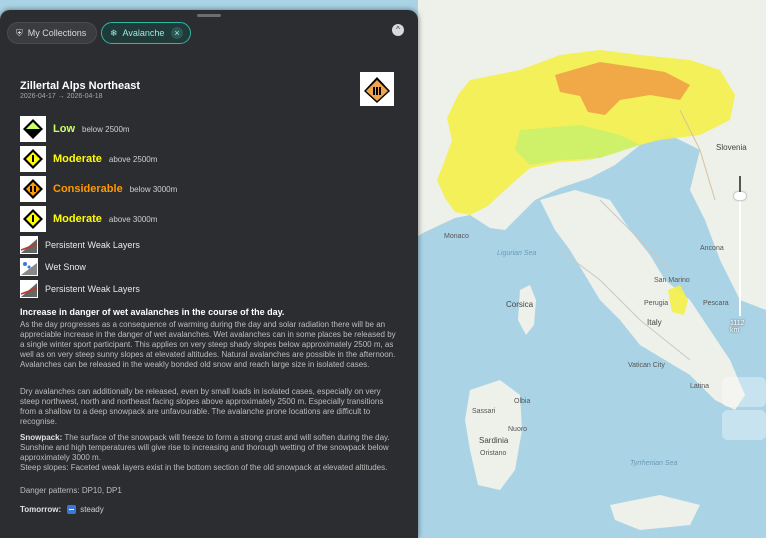 The image size is (766, 538). I want to click on map-label-perugia: Perugia, so click(656, 303).